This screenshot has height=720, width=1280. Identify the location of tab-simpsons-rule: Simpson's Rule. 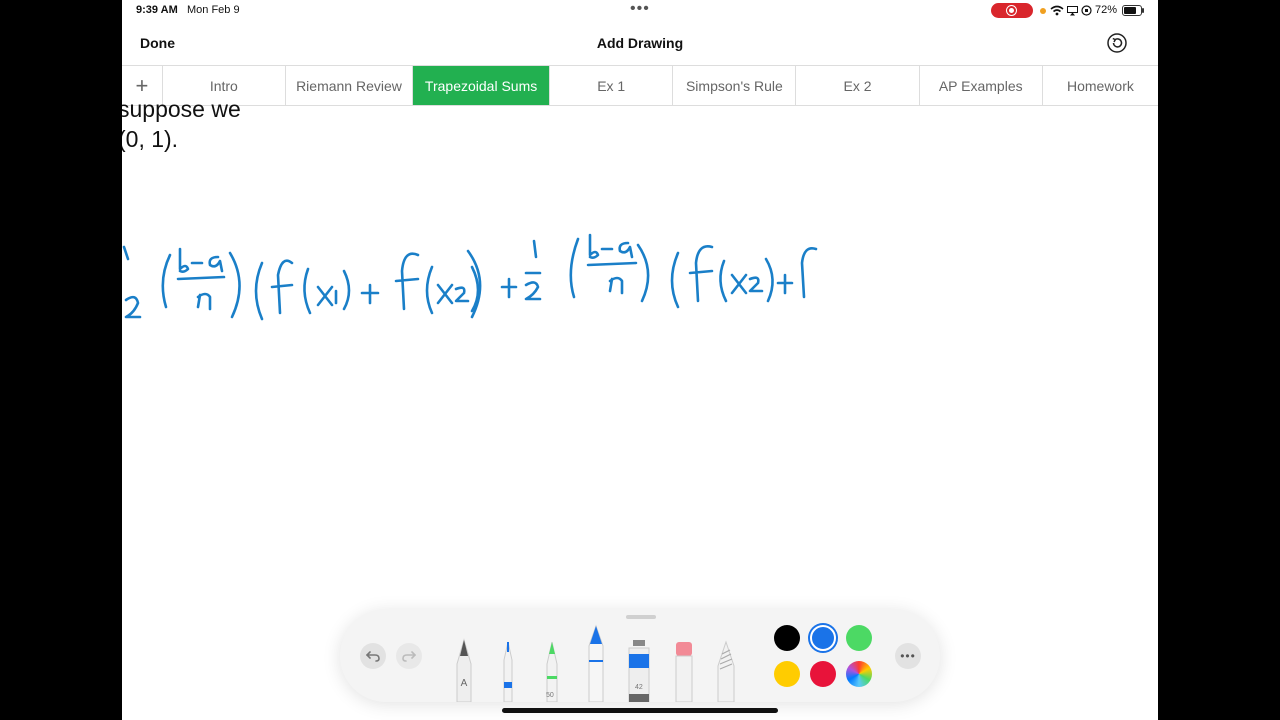
(735, 85).